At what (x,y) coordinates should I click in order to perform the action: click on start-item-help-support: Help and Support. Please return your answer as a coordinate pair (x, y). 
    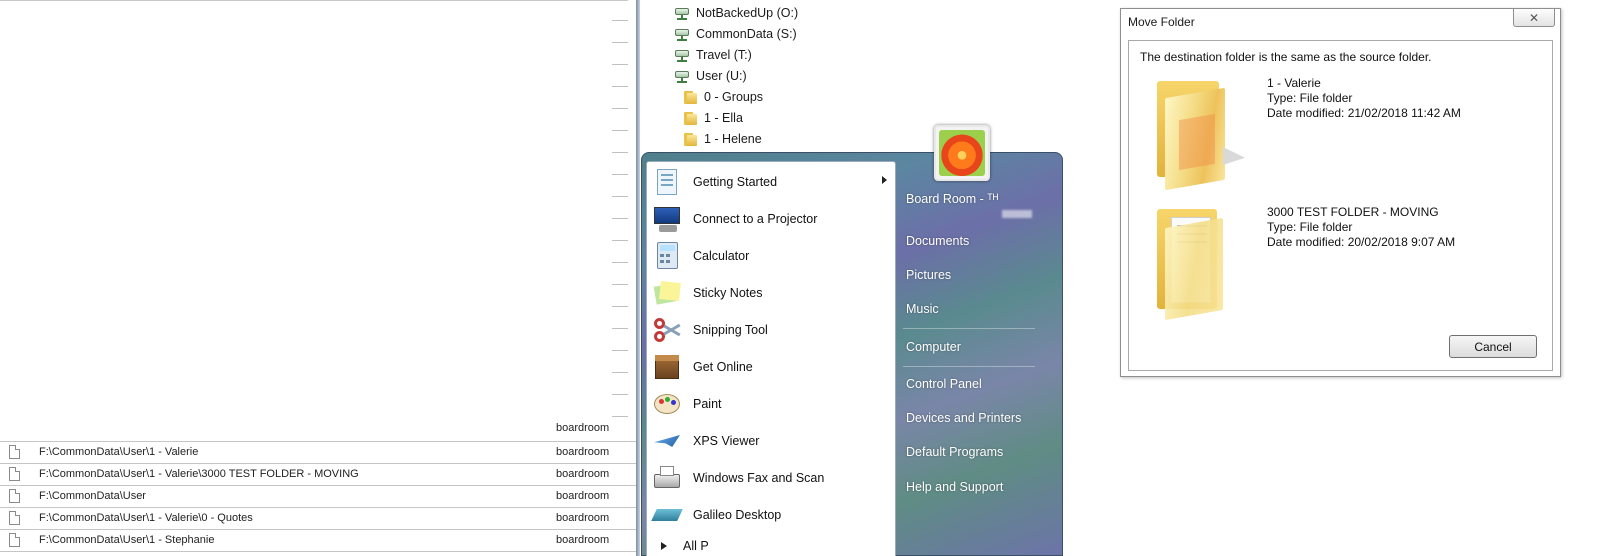
    Looking at the image, I should click on (954, 490).